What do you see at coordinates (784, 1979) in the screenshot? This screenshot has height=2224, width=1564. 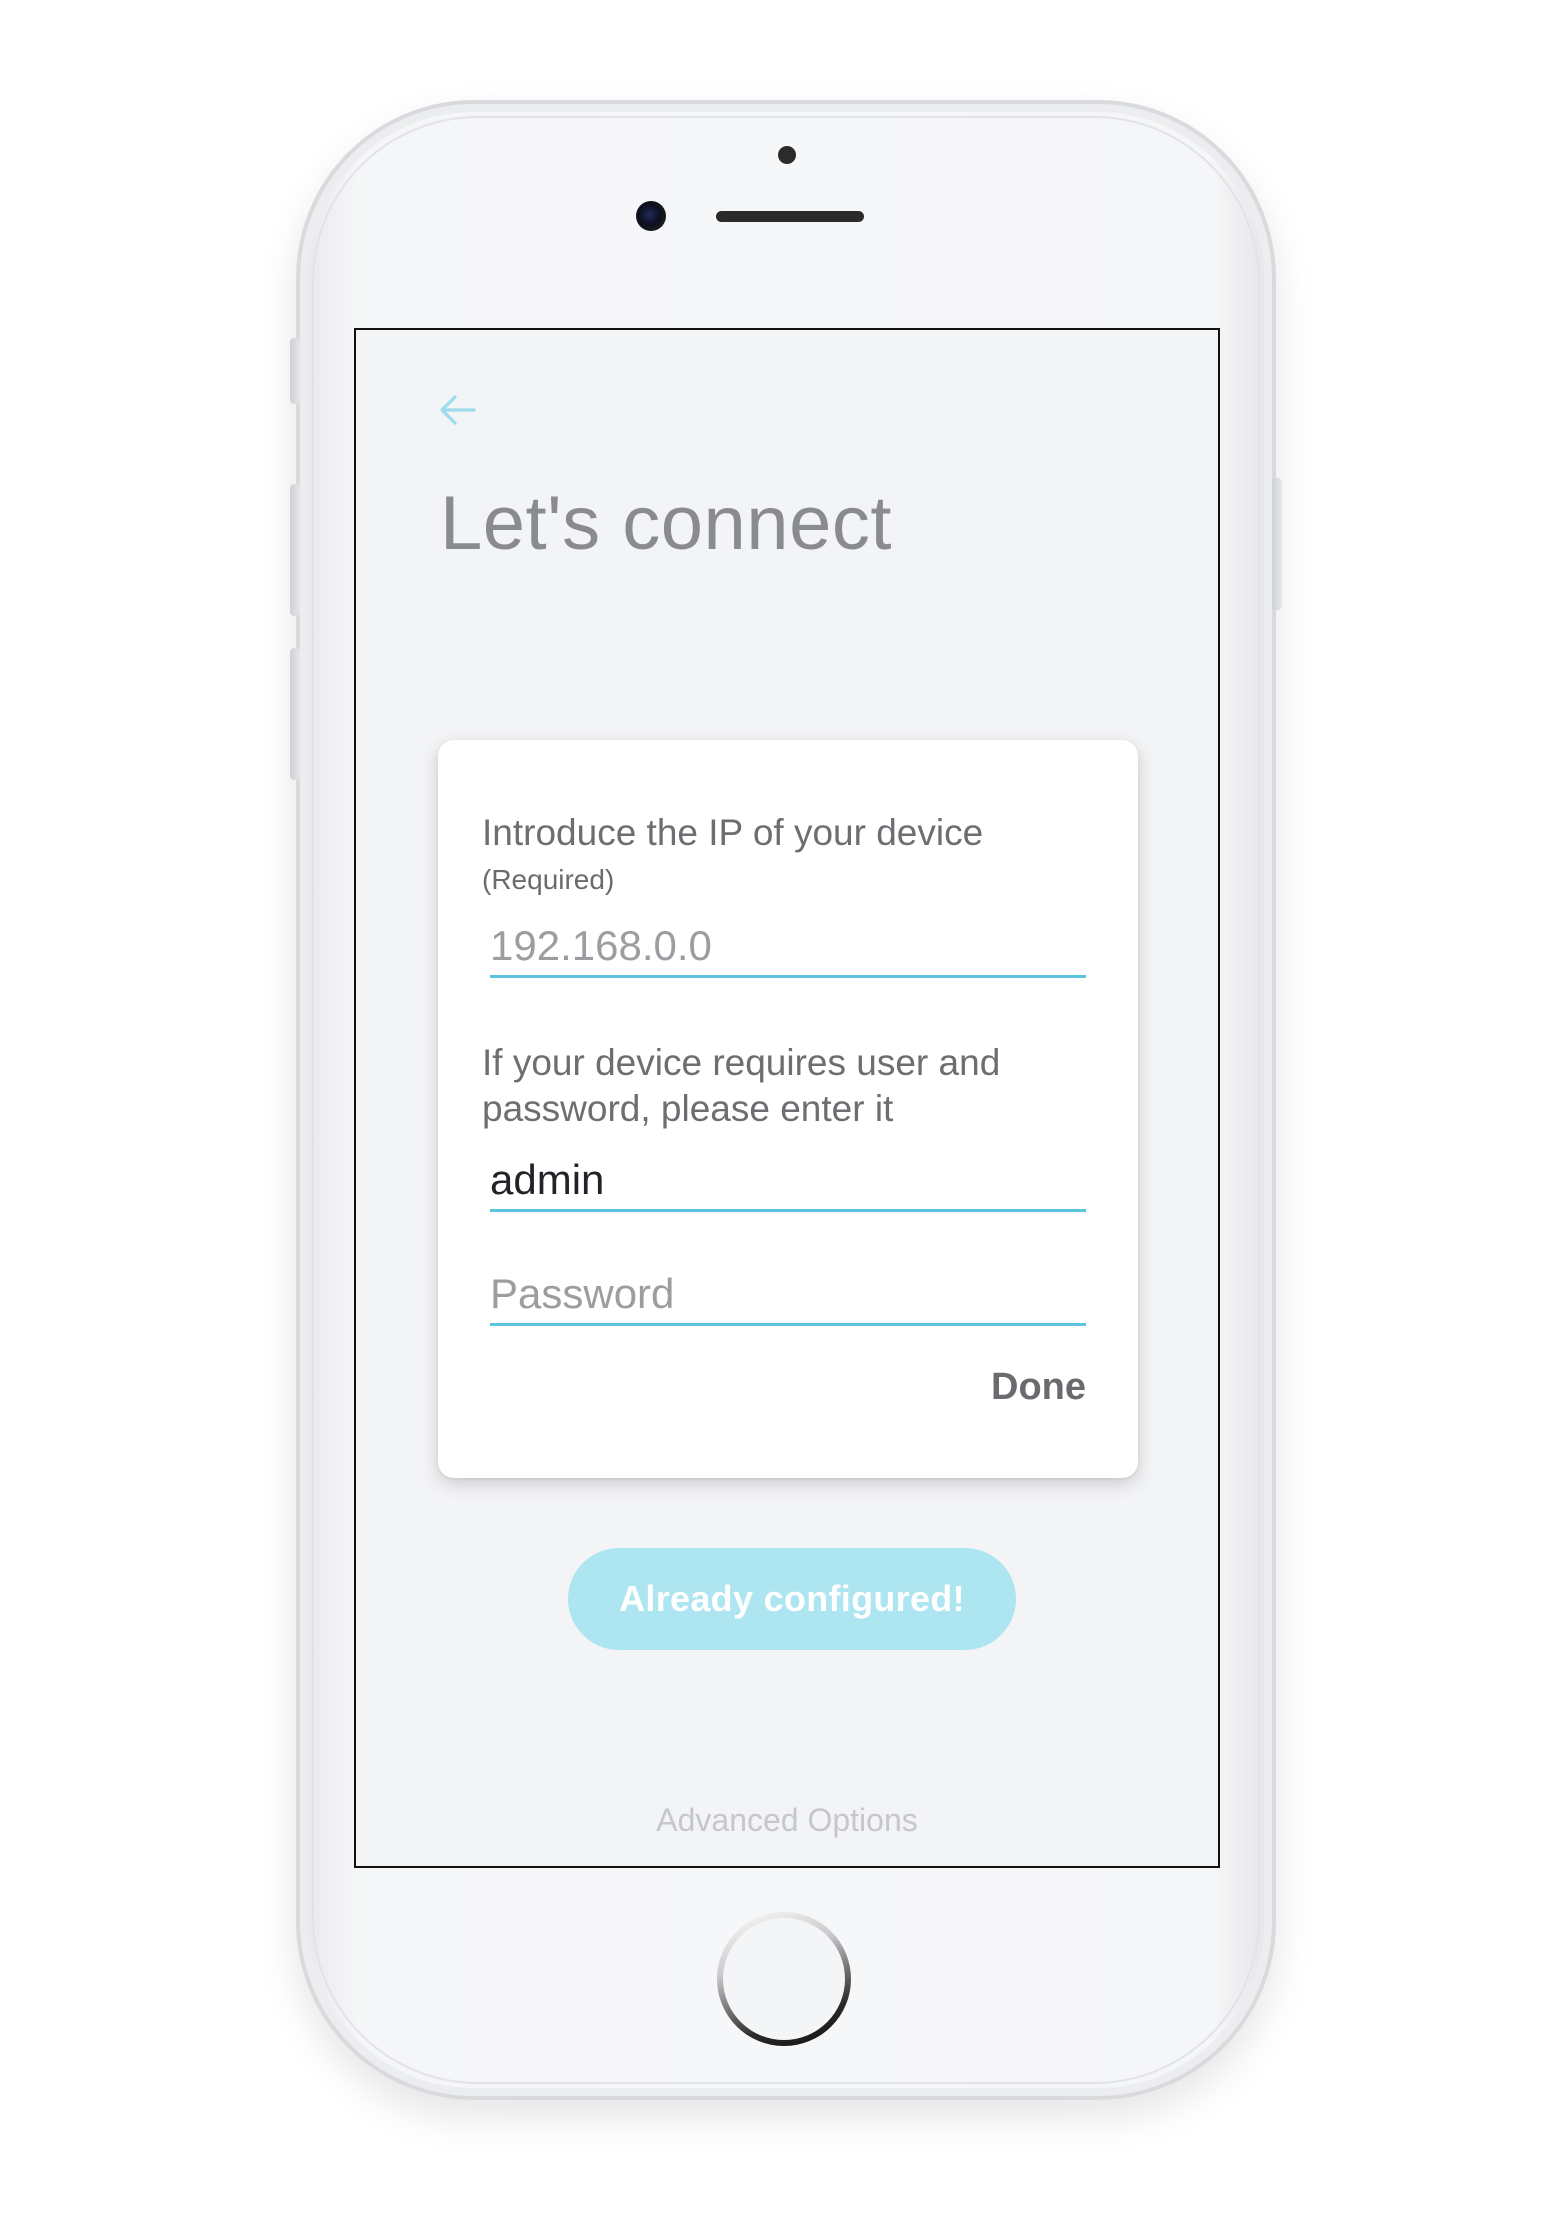 I see `home-button` at bounding box center [784, 1979].